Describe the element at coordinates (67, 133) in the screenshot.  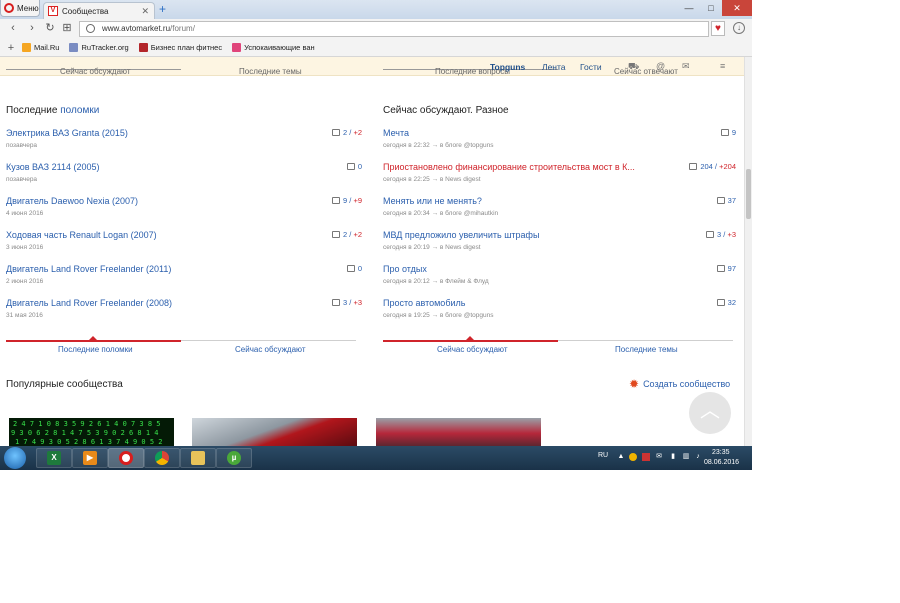
I see `breakdown-link: Электрика ВАЗ Granta (2015)` at that location.